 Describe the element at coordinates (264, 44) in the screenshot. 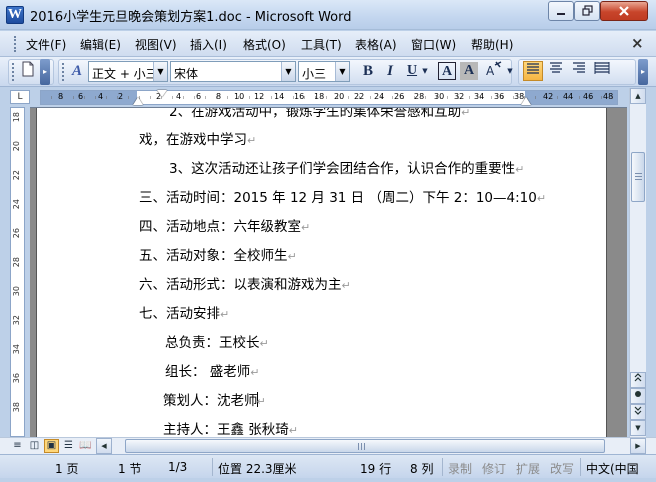

I see `menu-format: 格式(O)` at that location.